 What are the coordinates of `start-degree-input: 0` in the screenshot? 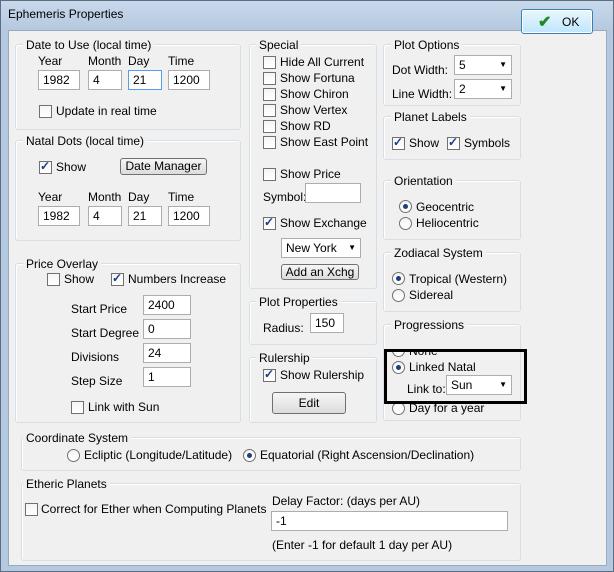 It's located at (167, 329).